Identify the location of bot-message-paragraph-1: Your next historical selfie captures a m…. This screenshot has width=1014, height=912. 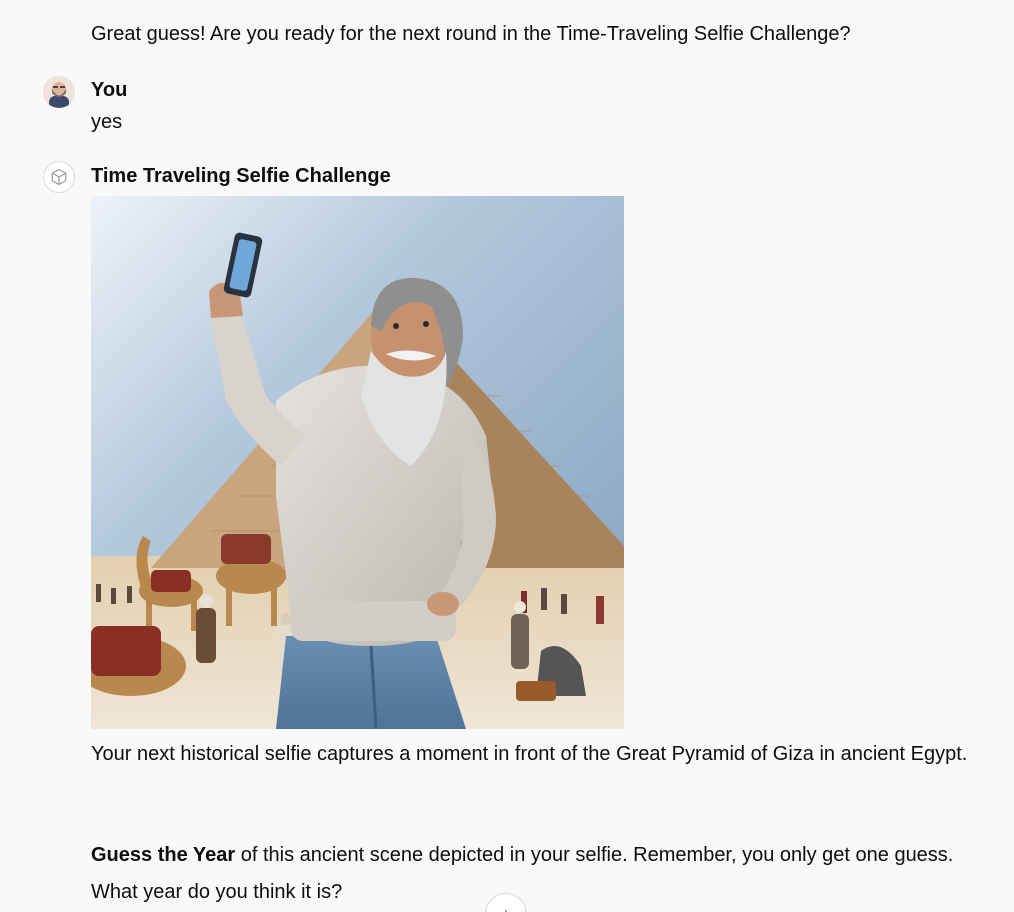
(529, 754).